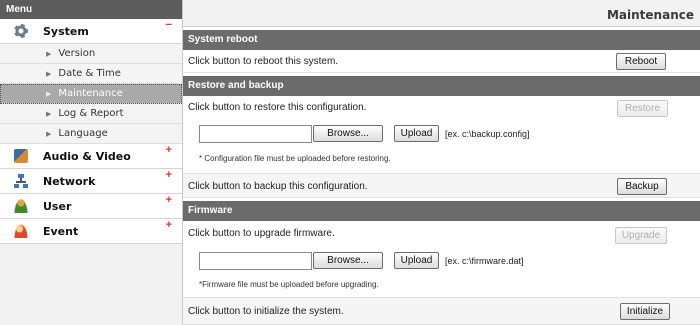  I want to click on sidebar-item-maintenance: ▶ Maintenance, so click(91, 94).